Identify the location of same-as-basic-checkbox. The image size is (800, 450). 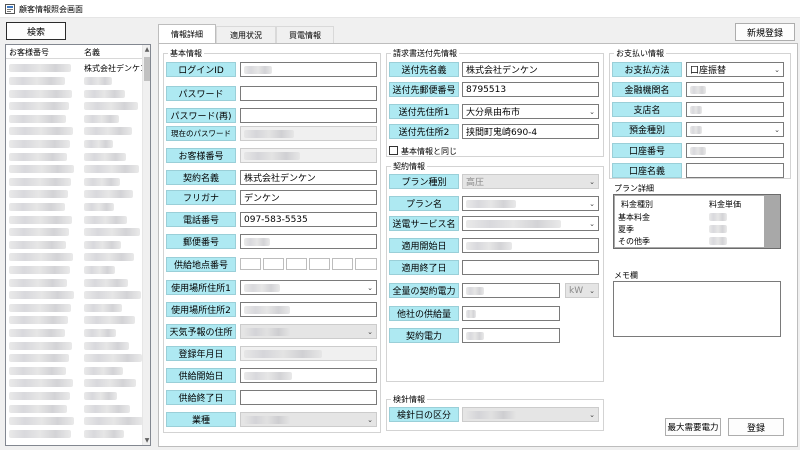
(393, 150).